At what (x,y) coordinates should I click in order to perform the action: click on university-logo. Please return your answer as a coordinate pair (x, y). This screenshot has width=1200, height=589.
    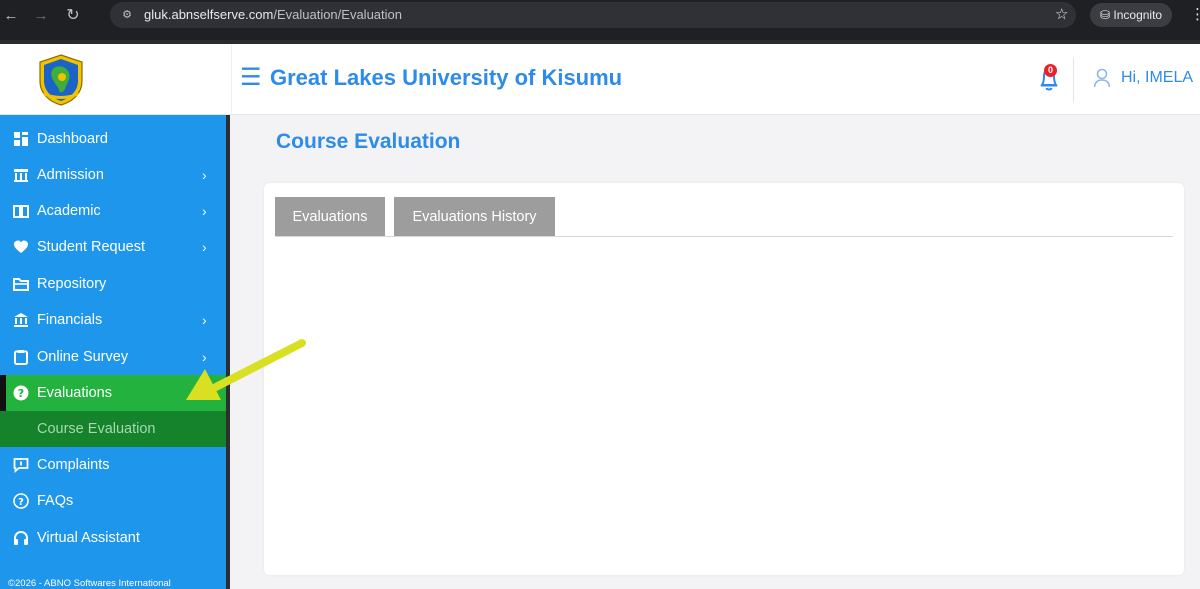
    Looking at the image, I should click on (61, 80).